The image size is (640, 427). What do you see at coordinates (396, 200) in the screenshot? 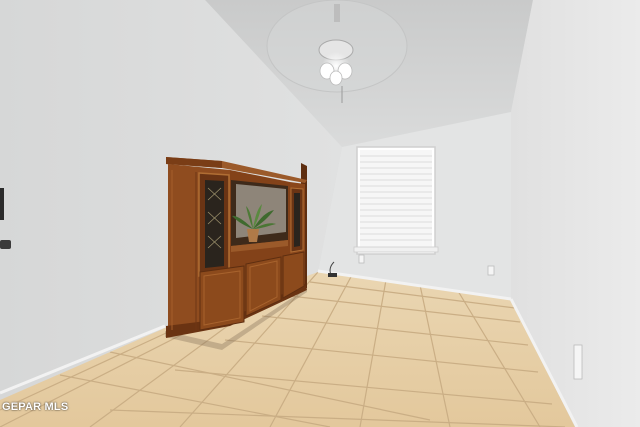
I see `window-blinds` at bounding box center [396, 200].